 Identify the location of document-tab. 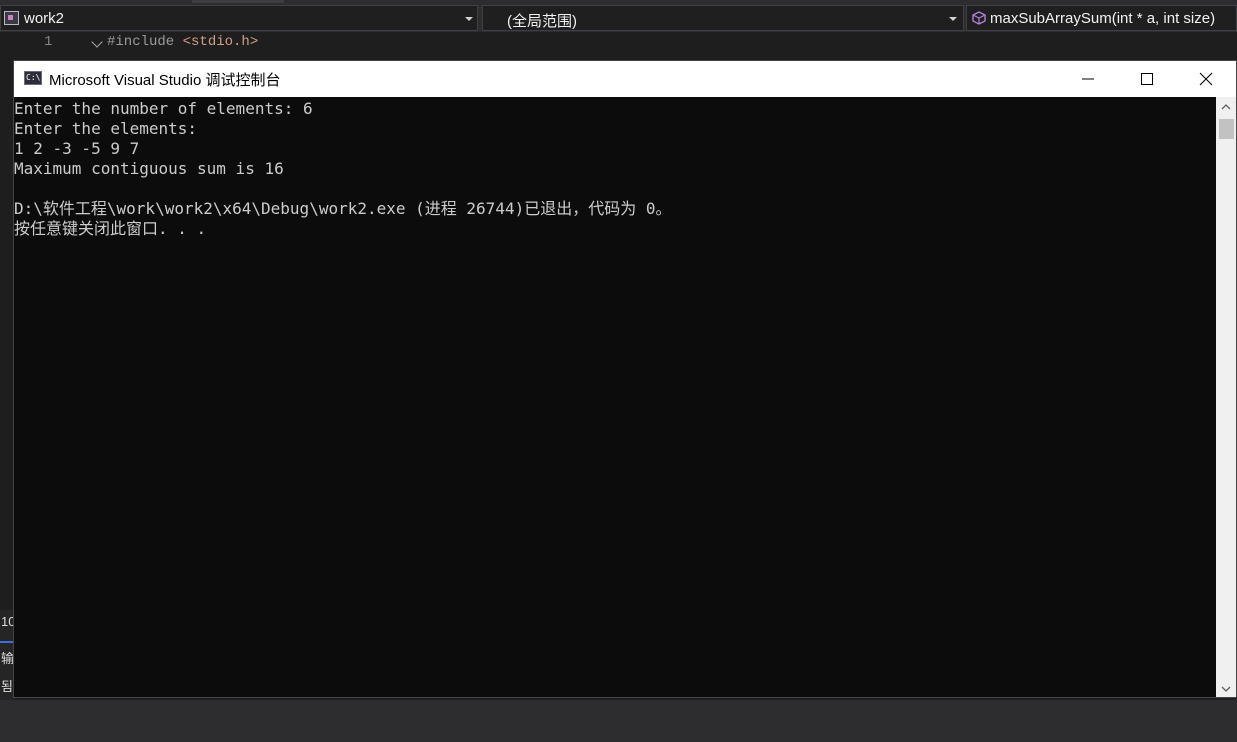
(238, 1).